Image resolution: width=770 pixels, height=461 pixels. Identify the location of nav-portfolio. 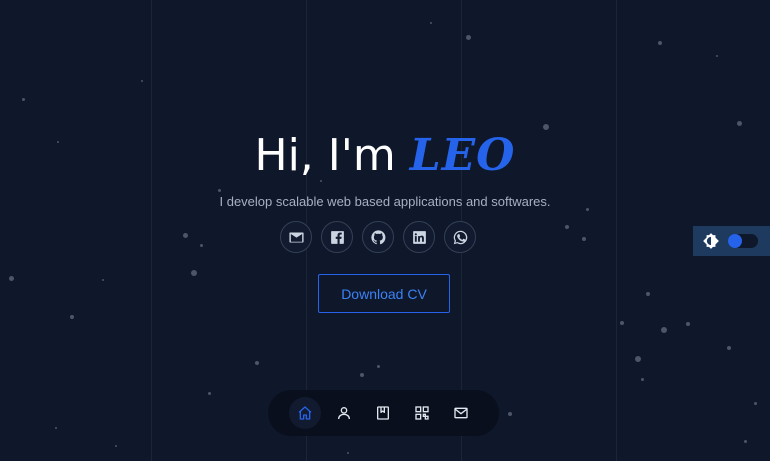
(422, 413).